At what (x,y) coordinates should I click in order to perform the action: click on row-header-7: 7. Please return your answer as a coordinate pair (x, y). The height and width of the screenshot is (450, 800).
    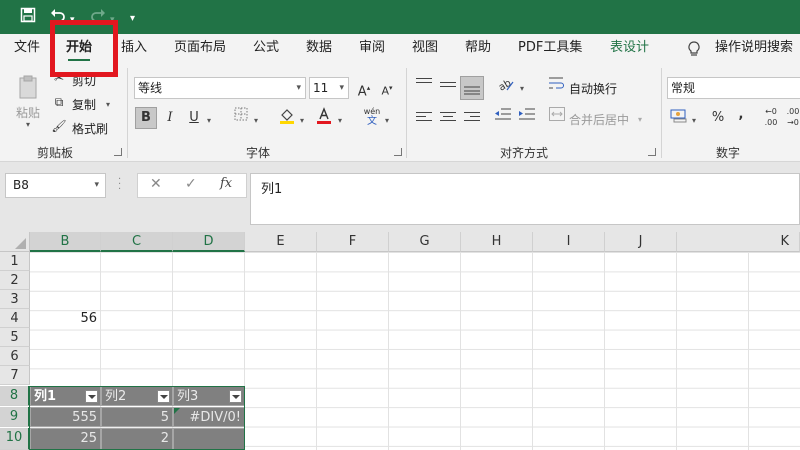
    Looking at the image, I should click on (15, 375).